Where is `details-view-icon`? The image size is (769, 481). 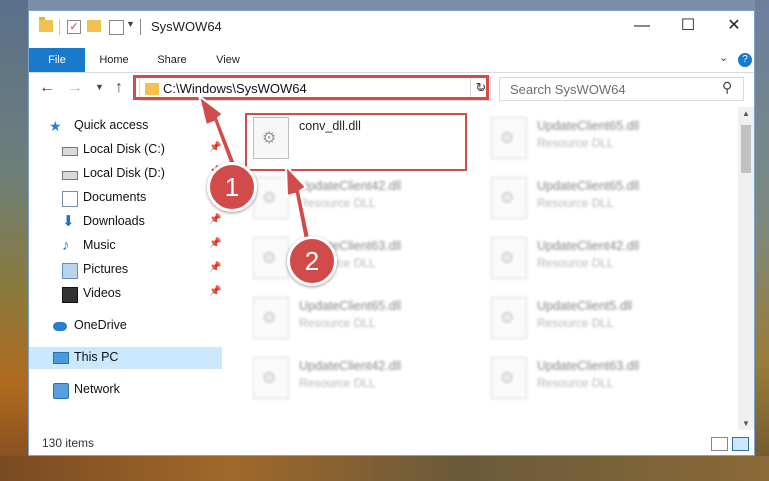
details-view-icon is located at coordinates (719, 444).